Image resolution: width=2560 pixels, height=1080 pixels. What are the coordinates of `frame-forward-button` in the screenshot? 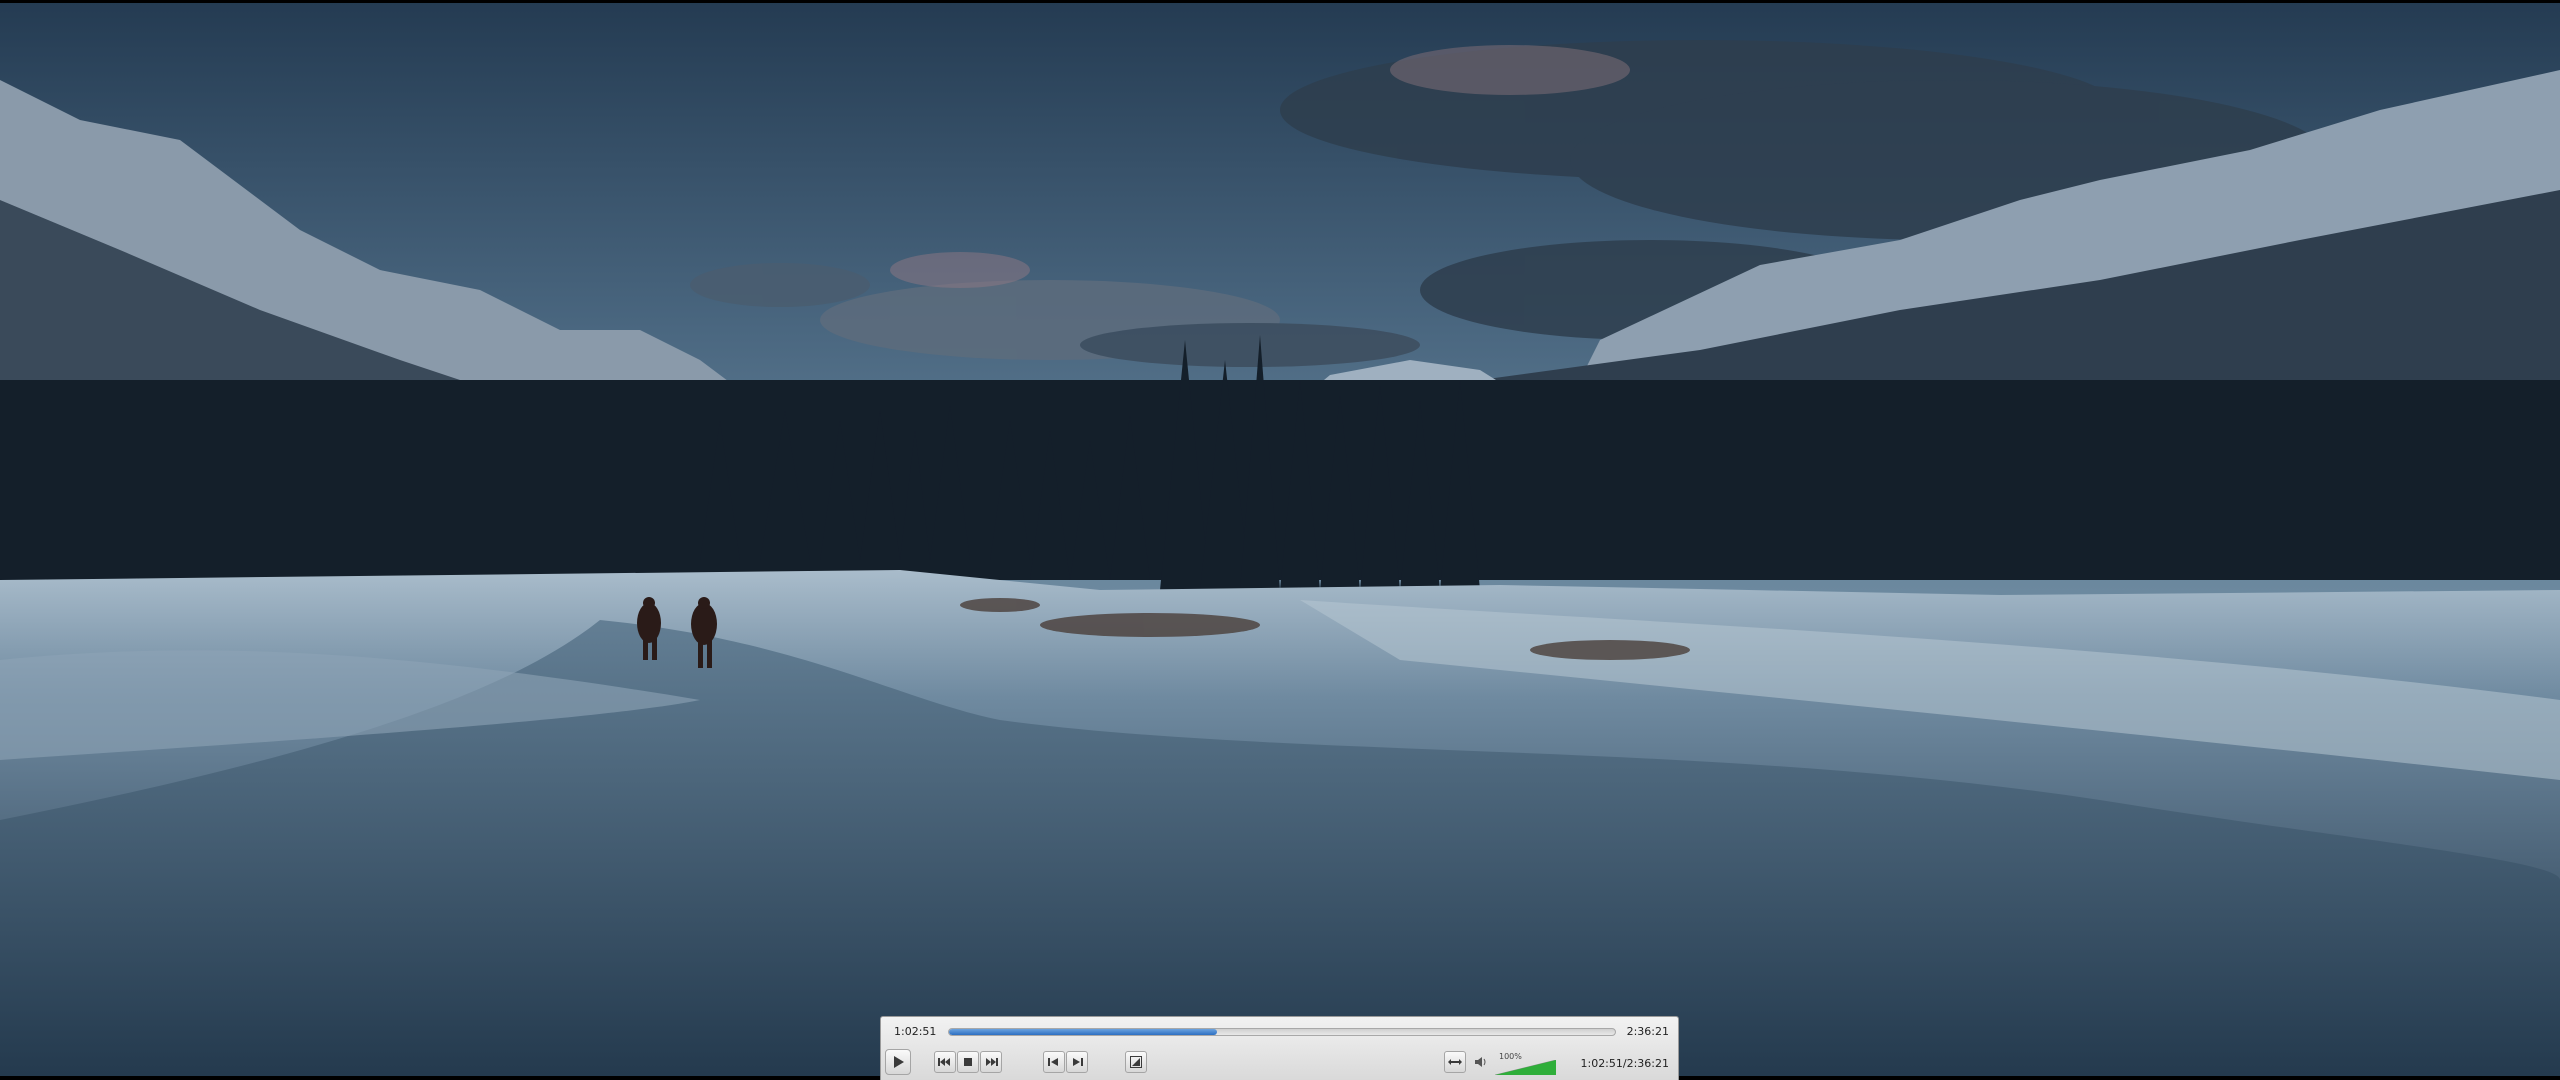 It's located at (1077, 1062).